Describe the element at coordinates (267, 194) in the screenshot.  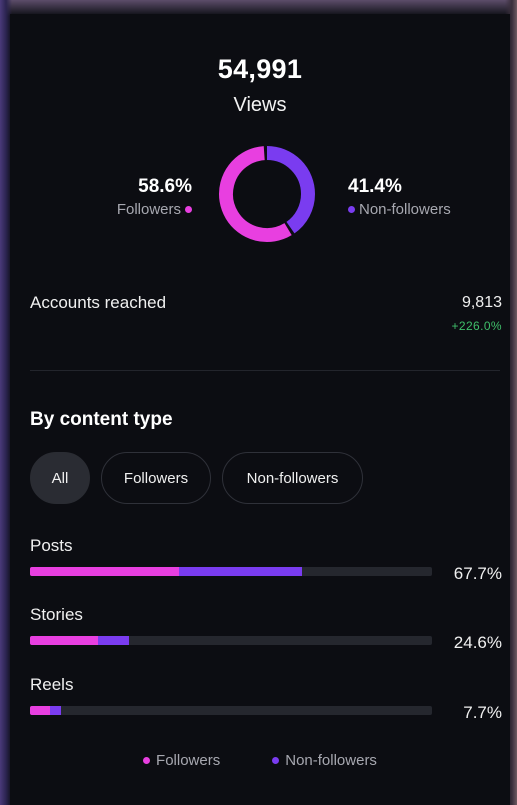
I see `views-donut-chart` at that location.